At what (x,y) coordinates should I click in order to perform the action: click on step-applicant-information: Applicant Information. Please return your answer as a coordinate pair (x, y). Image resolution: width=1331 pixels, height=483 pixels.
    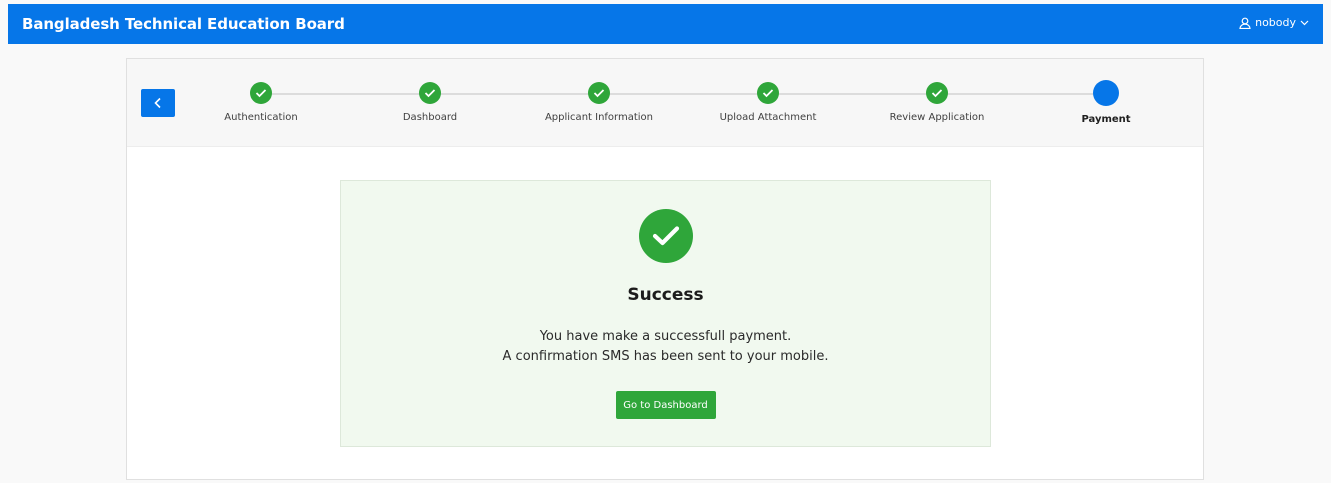
    Looking at the image, I should click on (599, 102).